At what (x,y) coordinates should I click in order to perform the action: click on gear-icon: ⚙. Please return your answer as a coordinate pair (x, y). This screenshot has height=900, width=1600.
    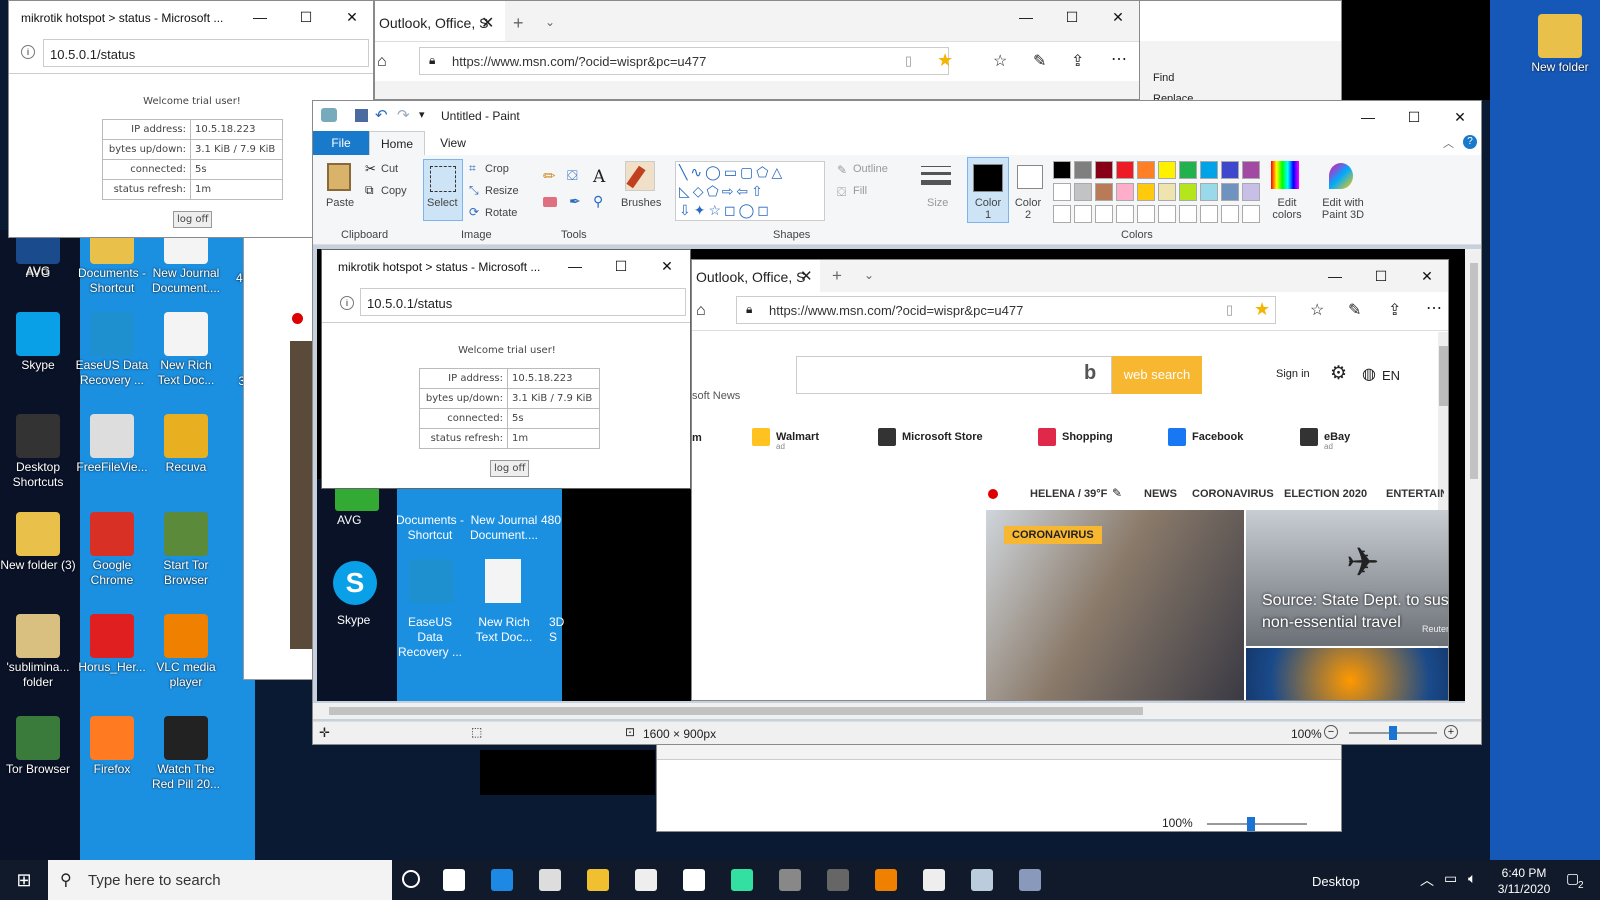
    Looking at the image, I should click on (1338, 373).